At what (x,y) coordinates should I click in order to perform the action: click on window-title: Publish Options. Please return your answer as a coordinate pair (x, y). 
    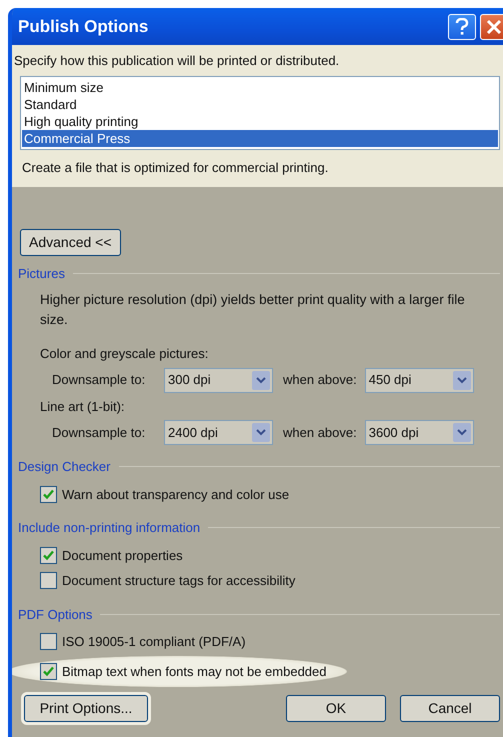
    Looking at the image, I should click on (84, 27).